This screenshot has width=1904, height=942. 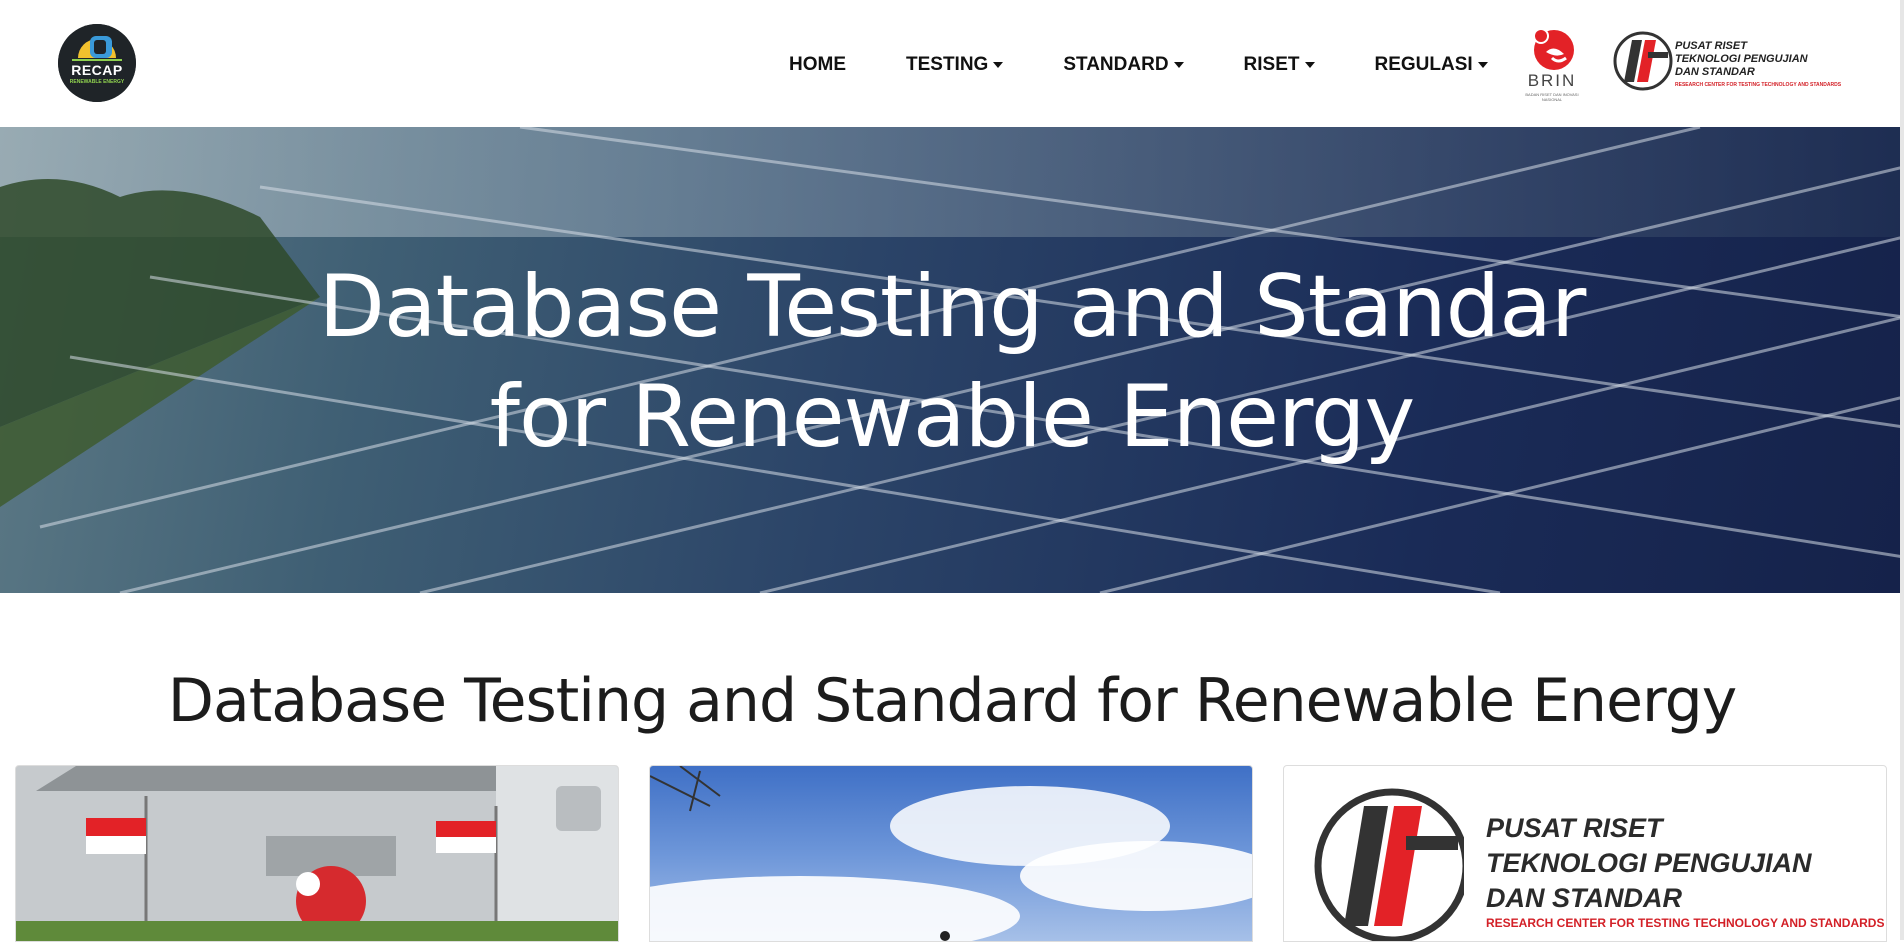 What do you see at coordinates (1116, 64) in the screenshot?
I see `nav-standard-label: STANDARD` at bounding box center [1116, 64].